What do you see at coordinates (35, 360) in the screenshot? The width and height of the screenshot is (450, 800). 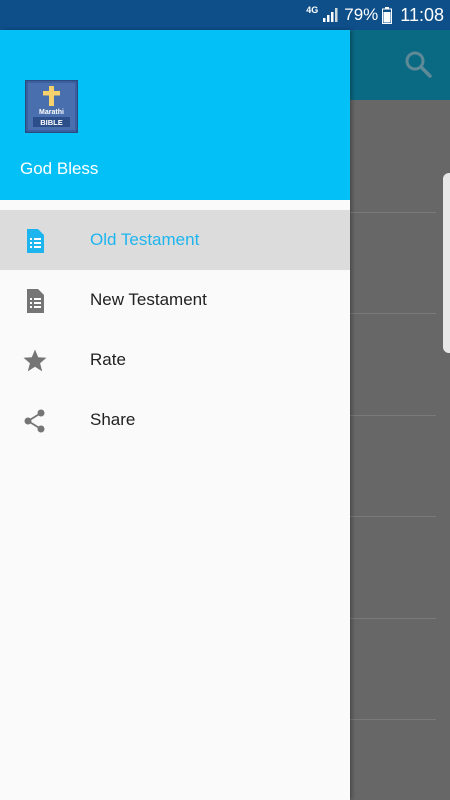 I see `star-icon` at bounding box center [35, 360].